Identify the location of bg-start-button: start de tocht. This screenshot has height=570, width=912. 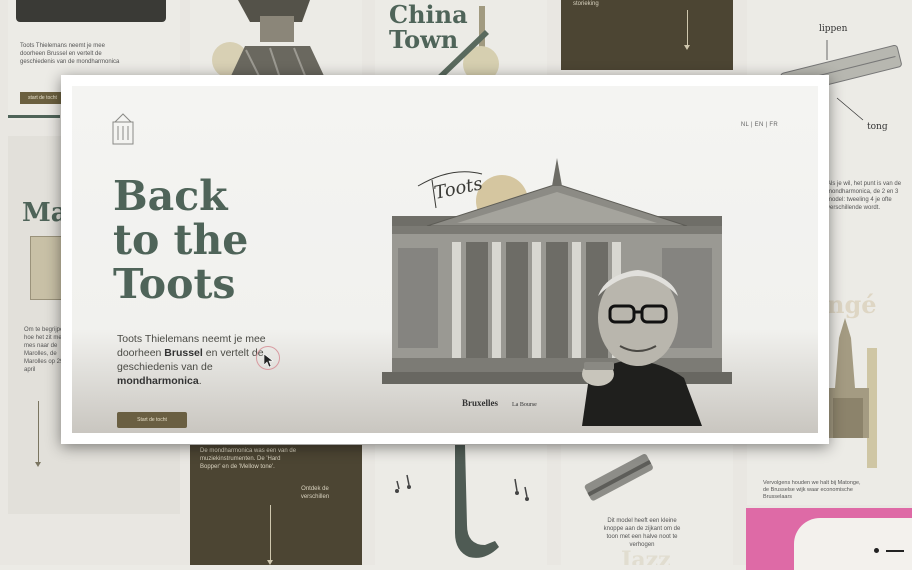
(42, 98).